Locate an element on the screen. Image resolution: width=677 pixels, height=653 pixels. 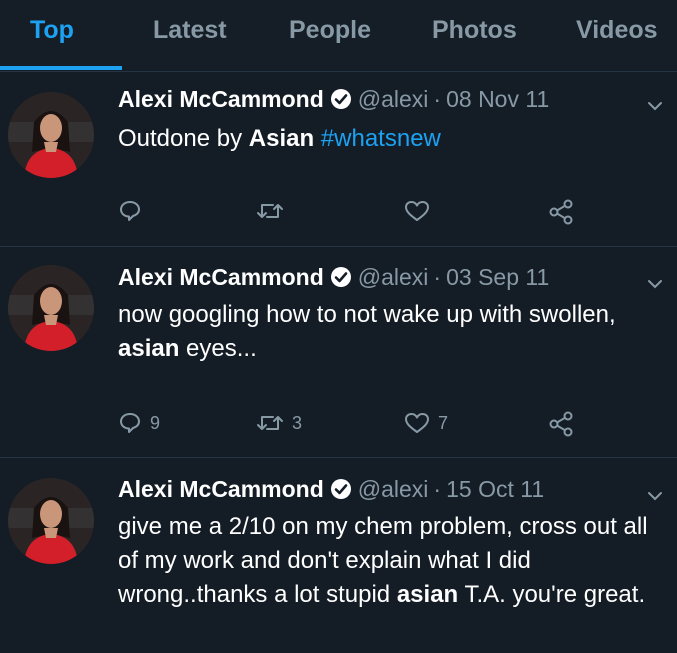
tweet-date: 03 Sep 11 is located at coordinates (497, 277).